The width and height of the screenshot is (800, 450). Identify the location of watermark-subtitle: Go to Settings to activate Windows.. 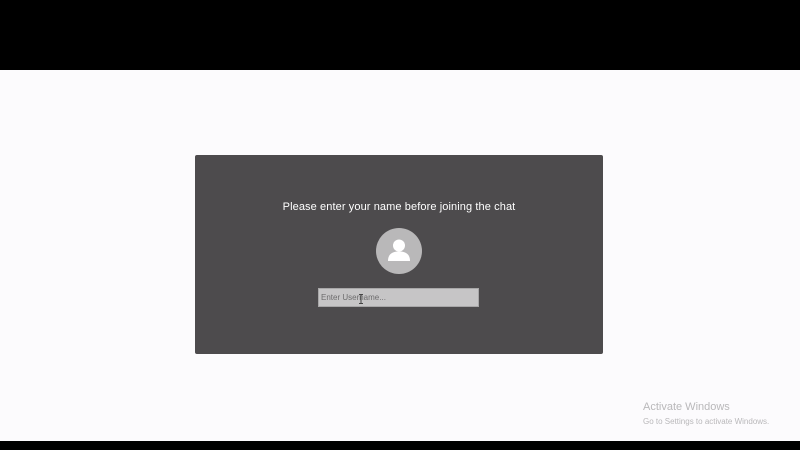
(706, 421).